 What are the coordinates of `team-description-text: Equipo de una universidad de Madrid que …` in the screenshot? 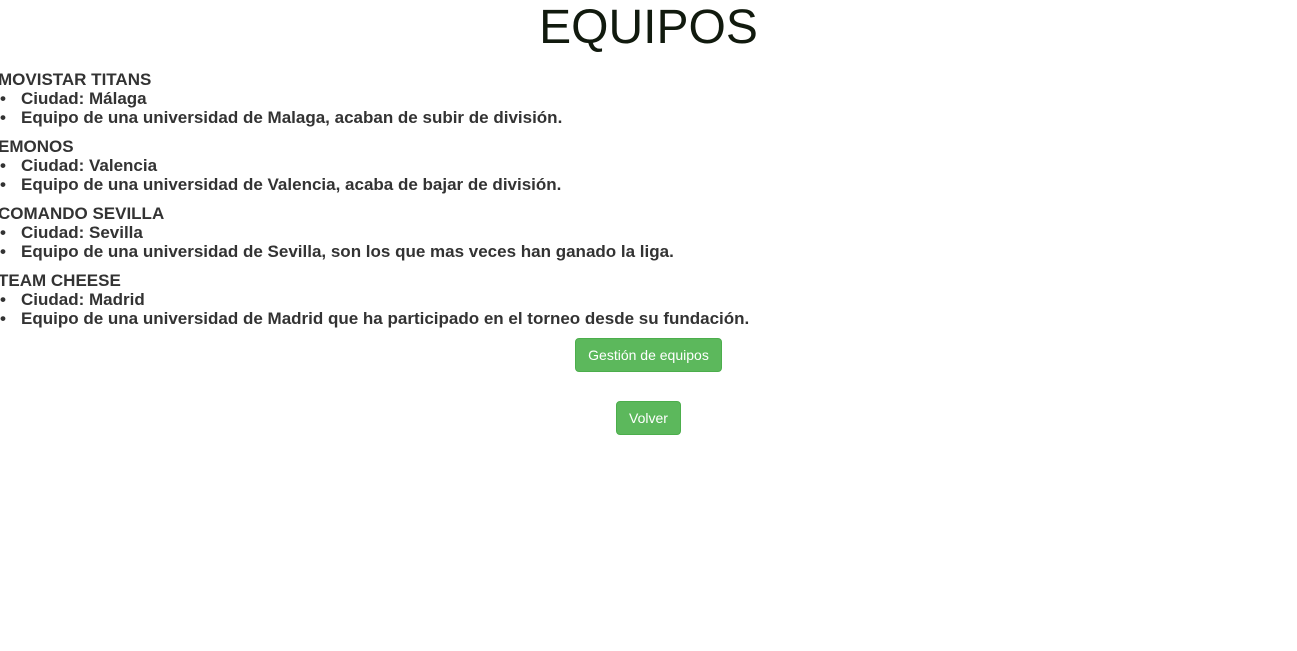 It's located at (385, 318).